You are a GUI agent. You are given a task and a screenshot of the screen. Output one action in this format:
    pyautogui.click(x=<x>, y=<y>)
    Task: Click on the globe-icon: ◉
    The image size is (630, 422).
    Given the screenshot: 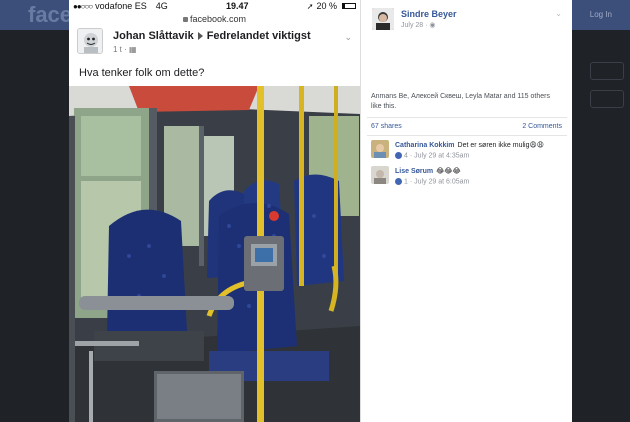 What is the action you would take?
    pyautogui.click(x=432, y=25)
    